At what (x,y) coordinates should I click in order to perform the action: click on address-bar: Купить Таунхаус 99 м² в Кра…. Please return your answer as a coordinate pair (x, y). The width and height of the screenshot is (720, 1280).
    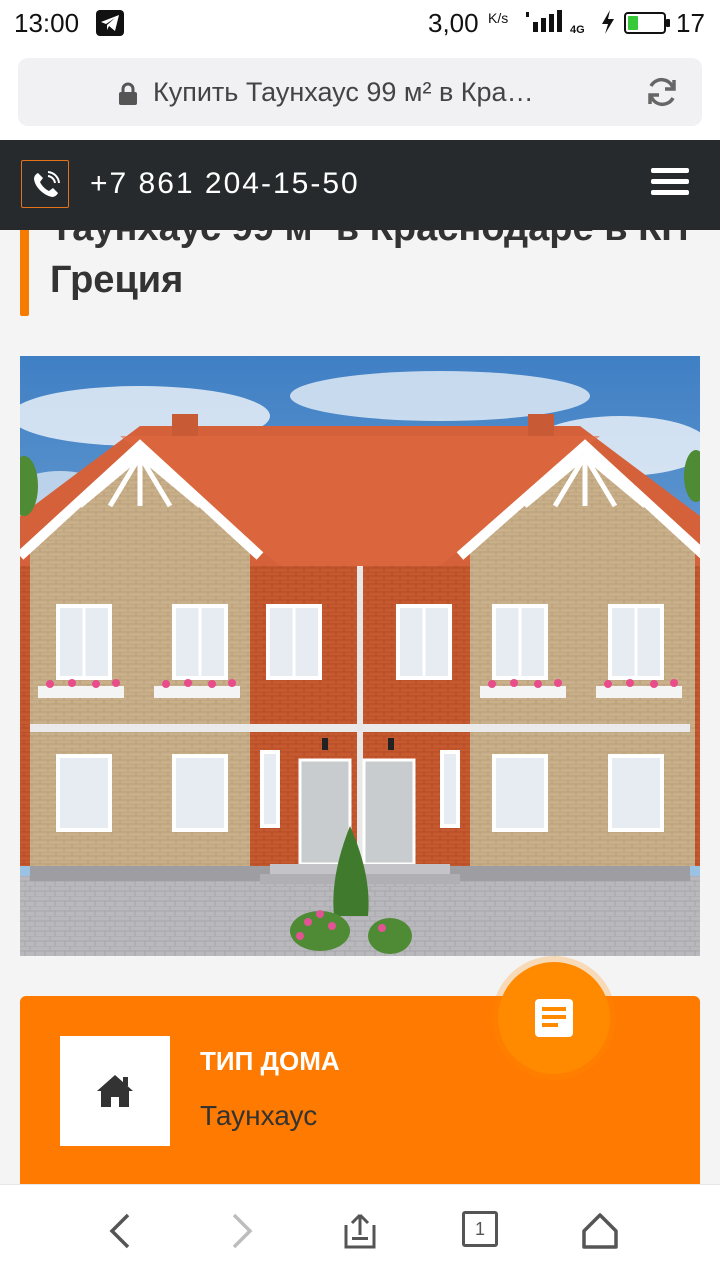
    Looking at the image, I should click on (360, 92).